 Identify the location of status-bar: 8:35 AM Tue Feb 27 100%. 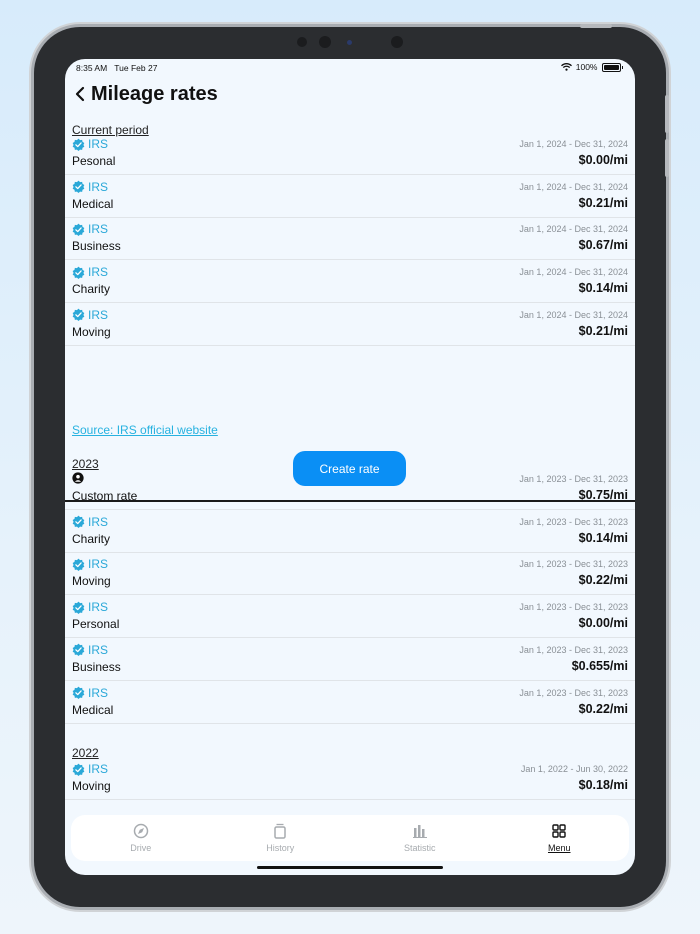
(350, 68).